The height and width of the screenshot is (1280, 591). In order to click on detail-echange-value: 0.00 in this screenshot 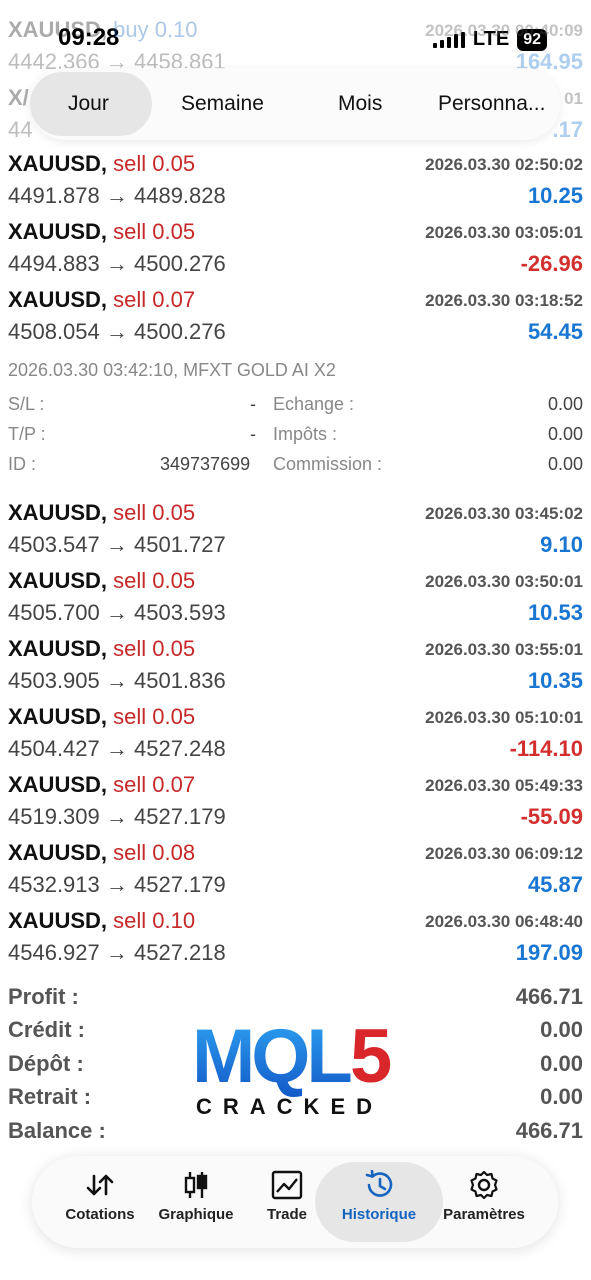, I will do `click(565, 404)`.